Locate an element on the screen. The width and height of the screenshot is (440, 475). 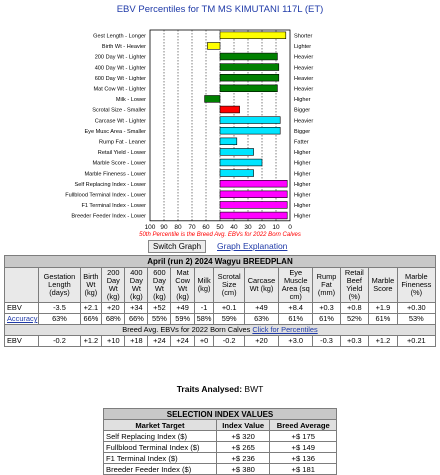
column-header: Marble Fineness (%) is located at coordinates (416, 285).